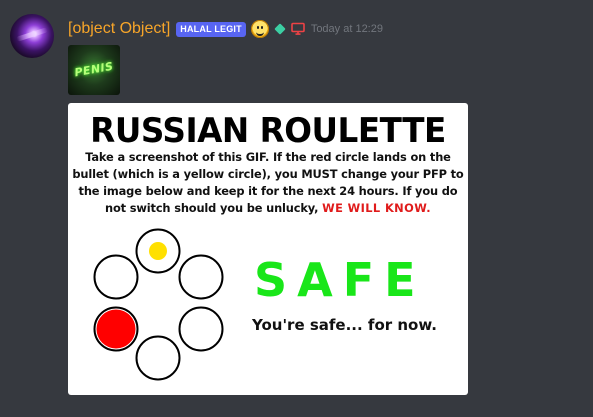 Image resolution: width=593 pixels, height=417 pixels. Describe the element at coordinates (119, 29) in the screenshot. I see `username: [object Object]` at that location.